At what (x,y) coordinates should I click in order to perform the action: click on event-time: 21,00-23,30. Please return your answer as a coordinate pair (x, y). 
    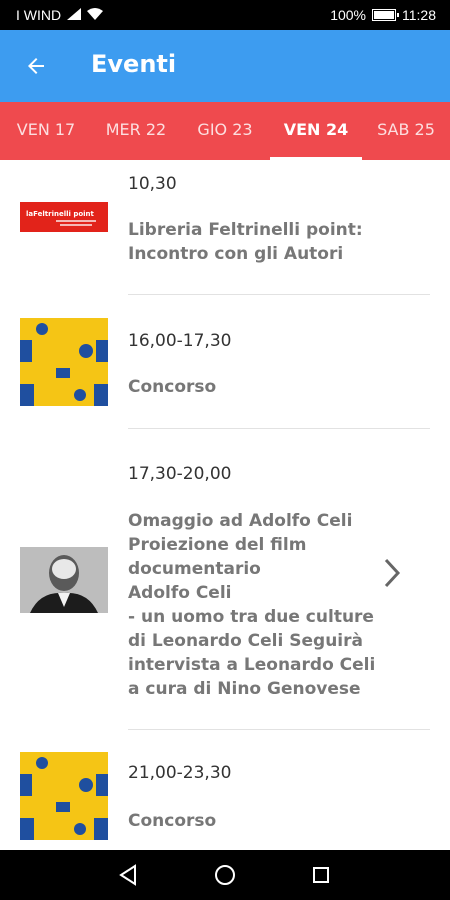
    Looking at the image, I should click on (180, 773).